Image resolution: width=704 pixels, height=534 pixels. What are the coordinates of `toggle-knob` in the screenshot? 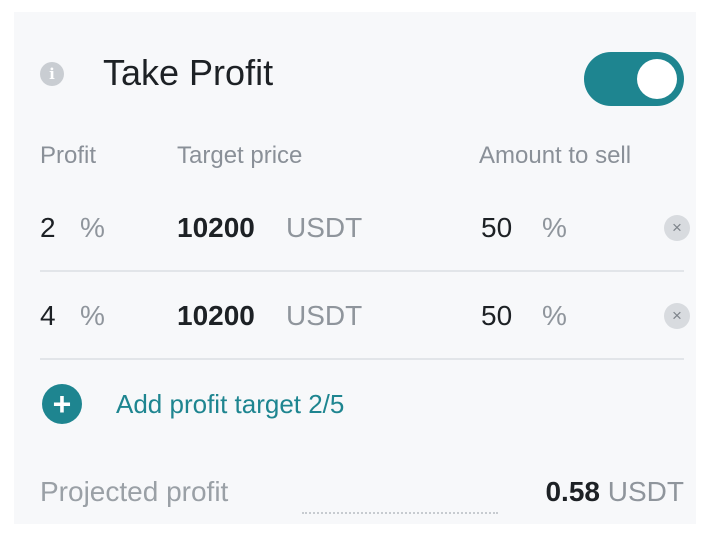 It's located at (657, 79).